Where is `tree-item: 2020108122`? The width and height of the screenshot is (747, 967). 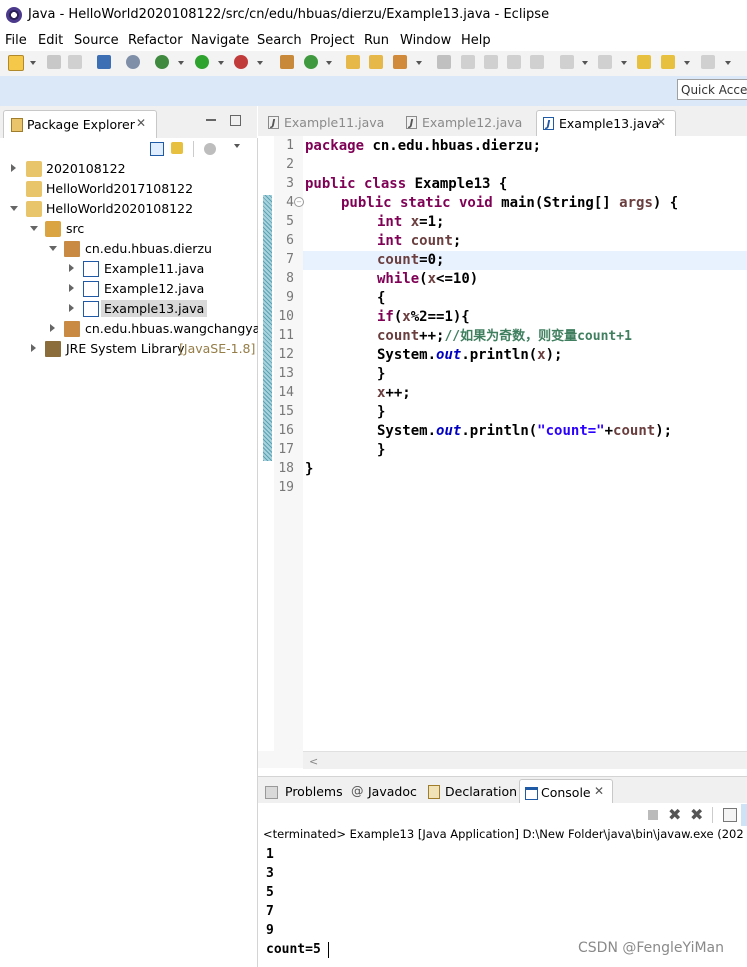 tree-item: 2020108122 is located at coordinates (128, 169).